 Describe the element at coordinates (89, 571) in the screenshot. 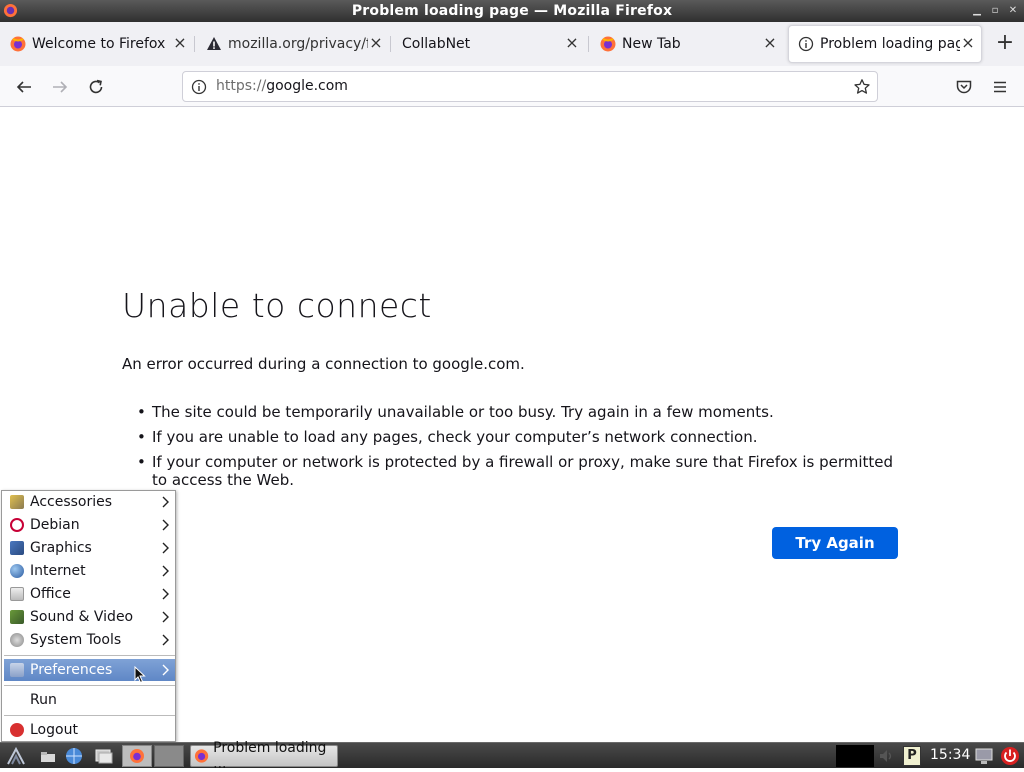

I see `menu-item-internet: Internet` at that location.